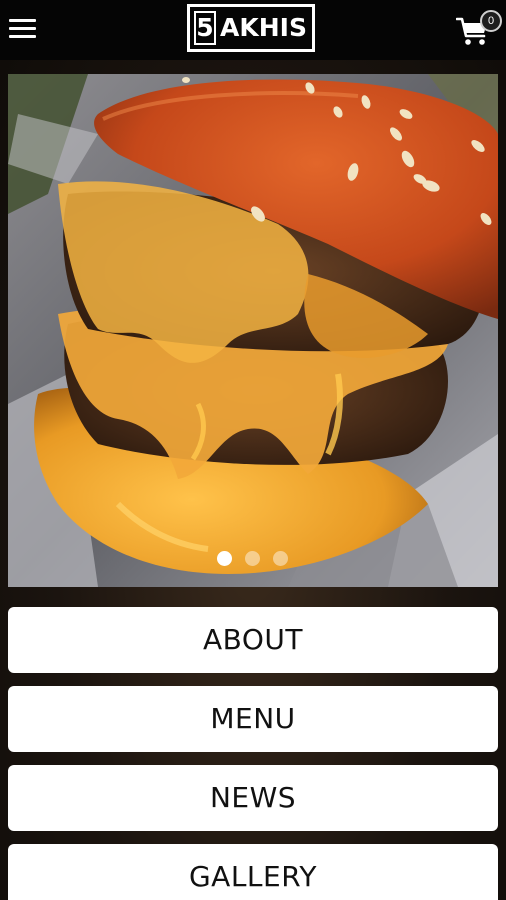 This screenshot has width=506, height=900. What do you see at coordinates (253, 640) in the screenshot?
I see `about-button: ABOUT` at bounding box center [253, 640].